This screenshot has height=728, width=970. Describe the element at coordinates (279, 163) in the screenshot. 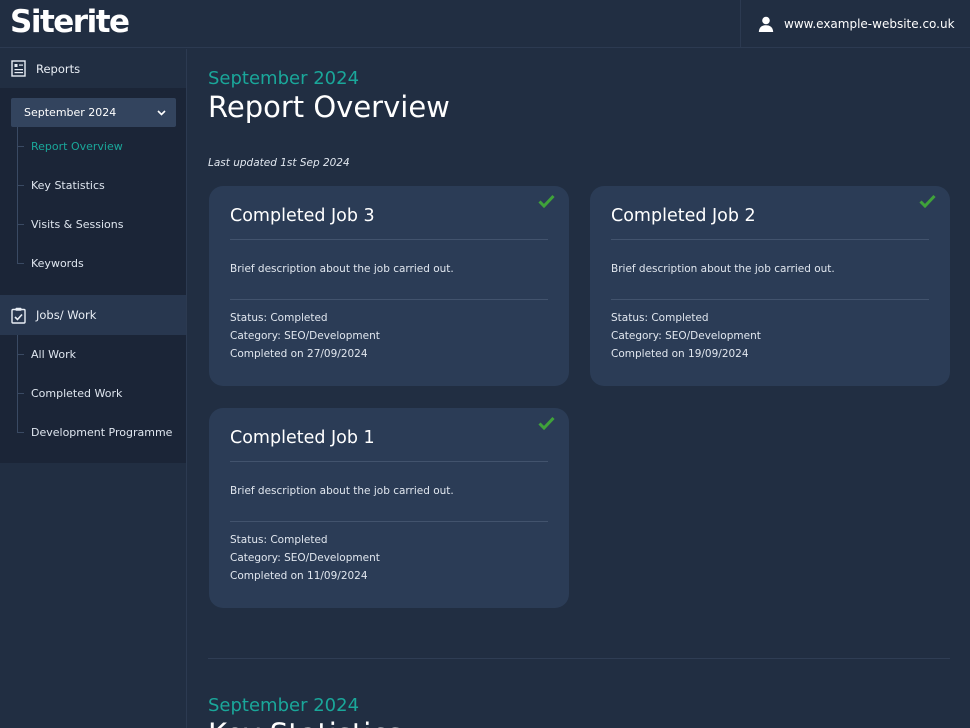

I see `last-updated-text: Last updated 1st Sep 2024` at that location.